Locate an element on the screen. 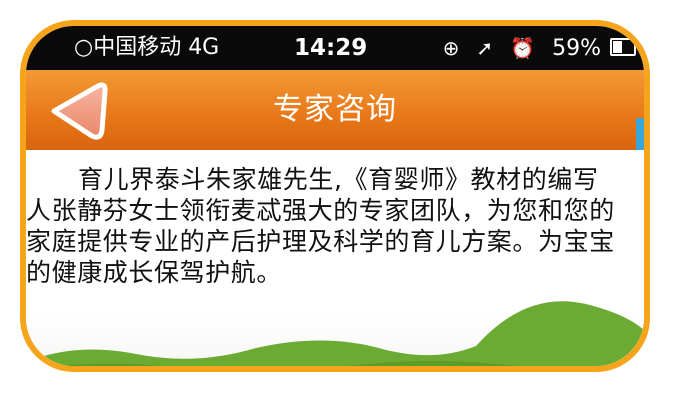 The height and width of the screenshot is (408, 677). page-title: 专家咨询 is located at coordinates (335, 109).